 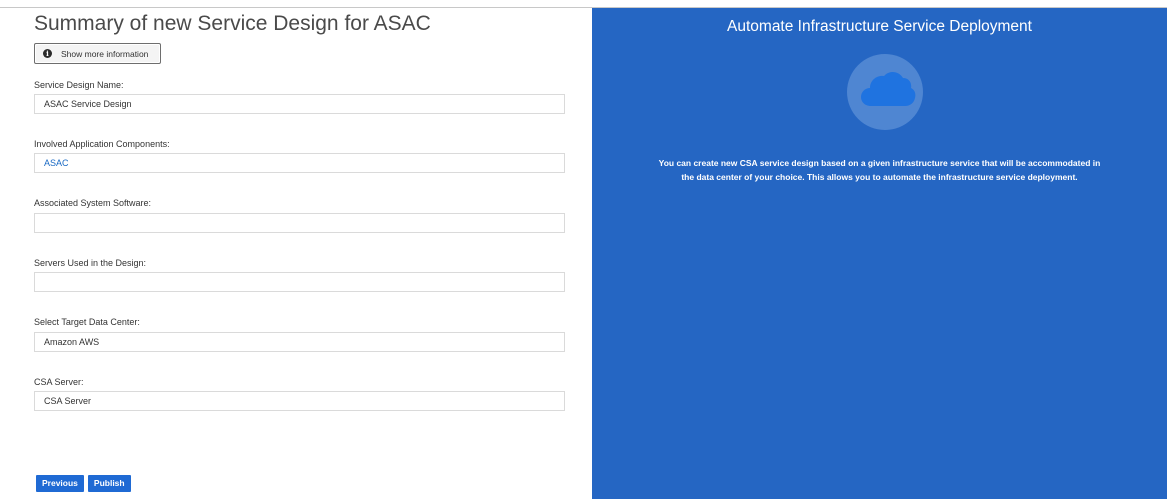 What do you see at coordinates (102, 144) in the screenshot?
I see `application-components-label: Involved Application Components:` at bounding box center [102, 144].